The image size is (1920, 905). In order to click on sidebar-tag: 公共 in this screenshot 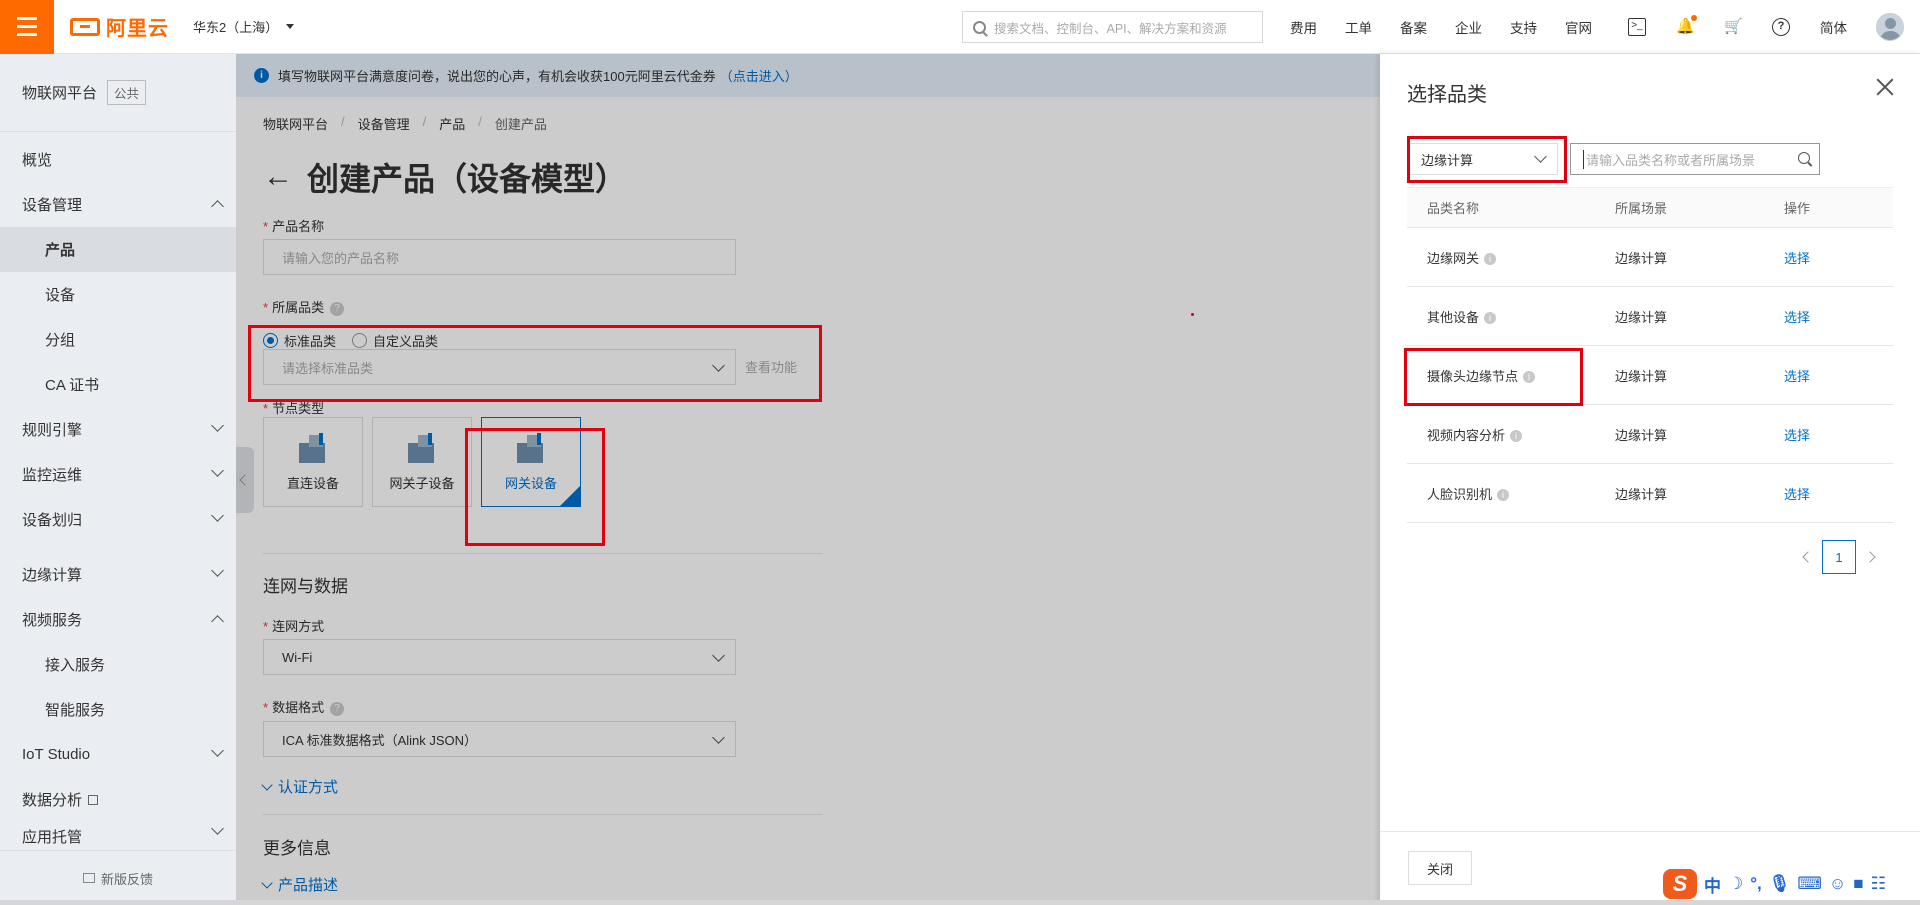, I will do `click(127, 92)`.